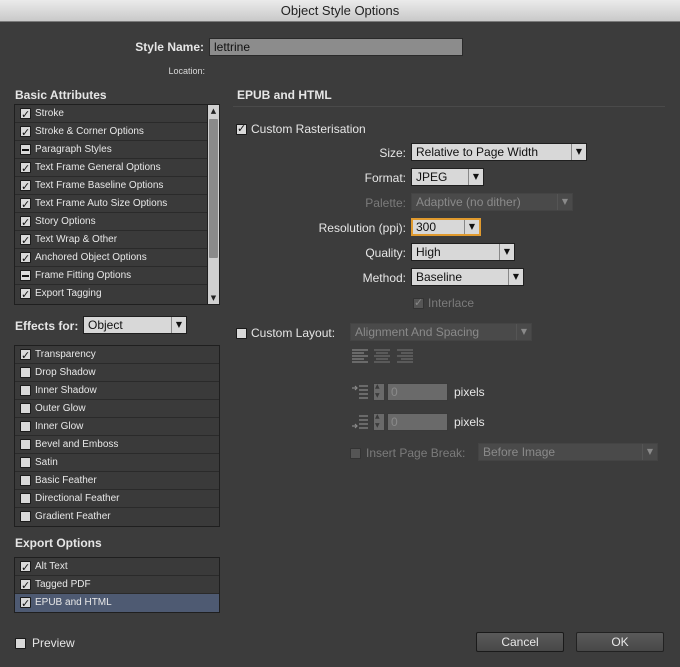 The image size is (680, 667). Describe the element at coordinates (453, 304) in the screenshot. I see `interlace-checkbox: Interlace` at that location.